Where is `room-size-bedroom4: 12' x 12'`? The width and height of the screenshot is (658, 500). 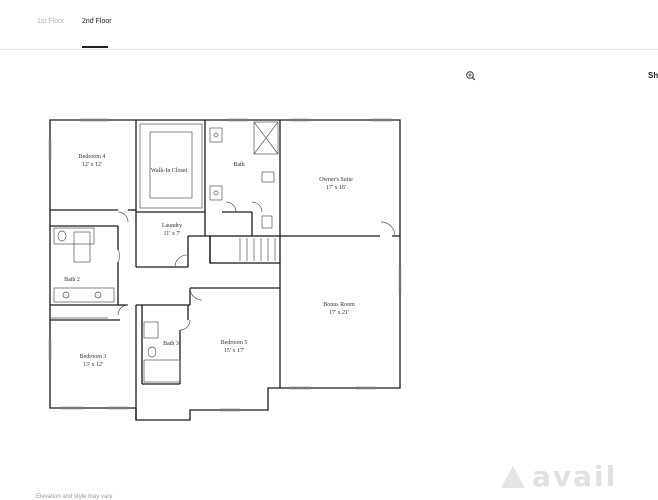 room-size-bedroom4: 12' x 12' is located at coordinates (92, 165).